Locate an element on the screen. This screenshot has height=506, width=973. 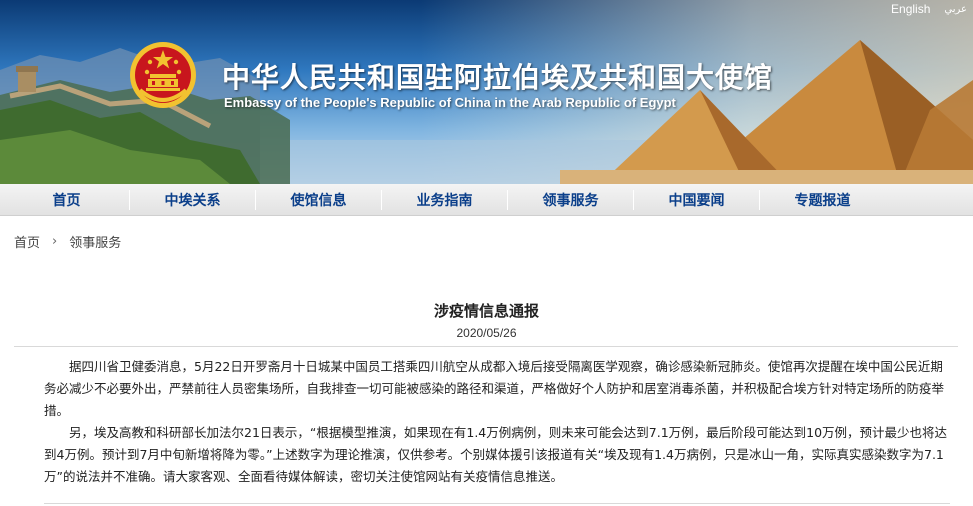
nav-item-china-news: 中国要闻 is located at coordinates (701, 200).